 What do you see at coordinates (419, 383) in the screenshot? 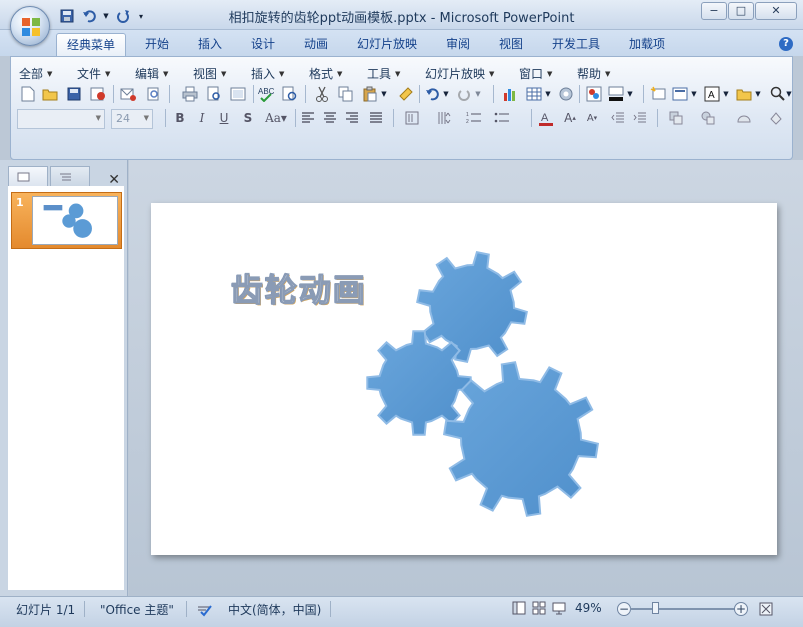
I see `gear-left` at bounding box center [419, 383].